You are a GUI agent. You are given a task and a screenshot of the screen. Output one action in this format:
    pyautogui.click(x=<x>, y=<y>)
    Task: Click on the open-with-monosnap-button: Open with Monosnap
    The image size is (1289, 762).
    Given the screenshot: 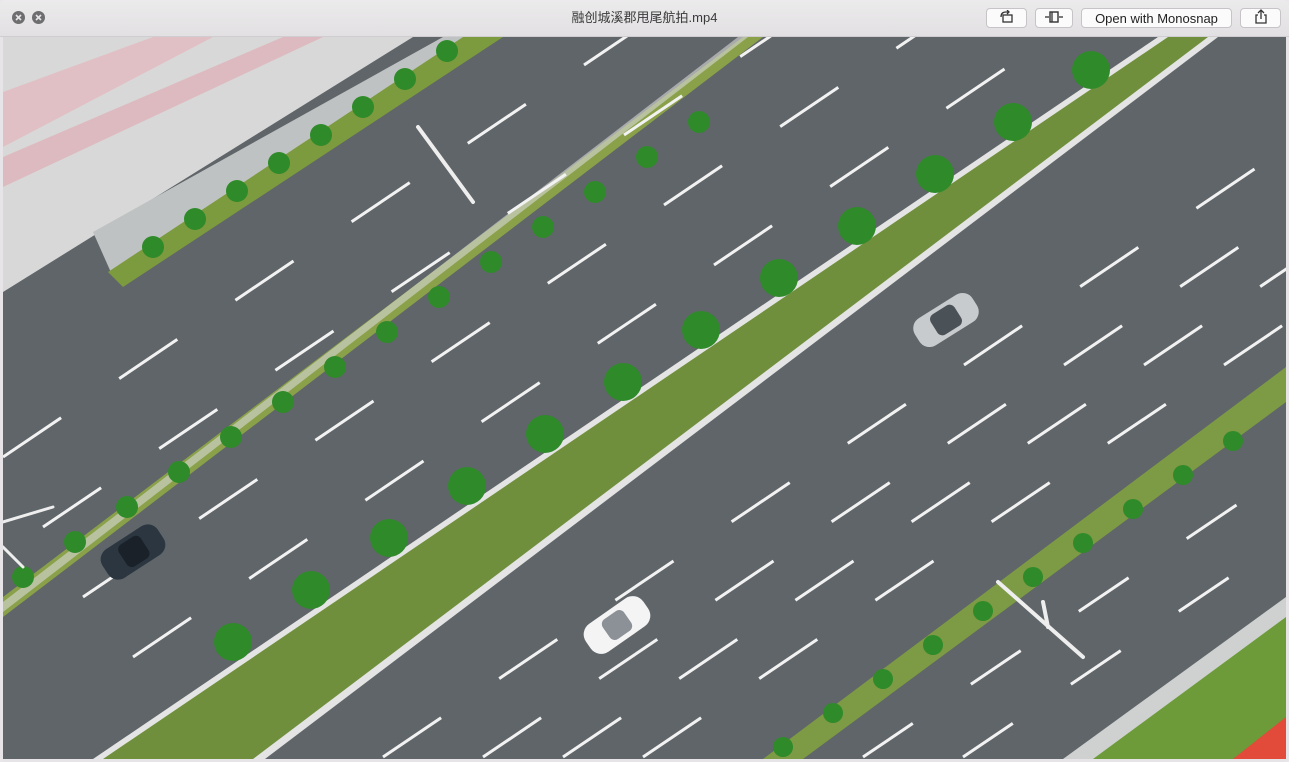 What is the action you would take?
    pyautogui.click(x=1156, y=18)
    